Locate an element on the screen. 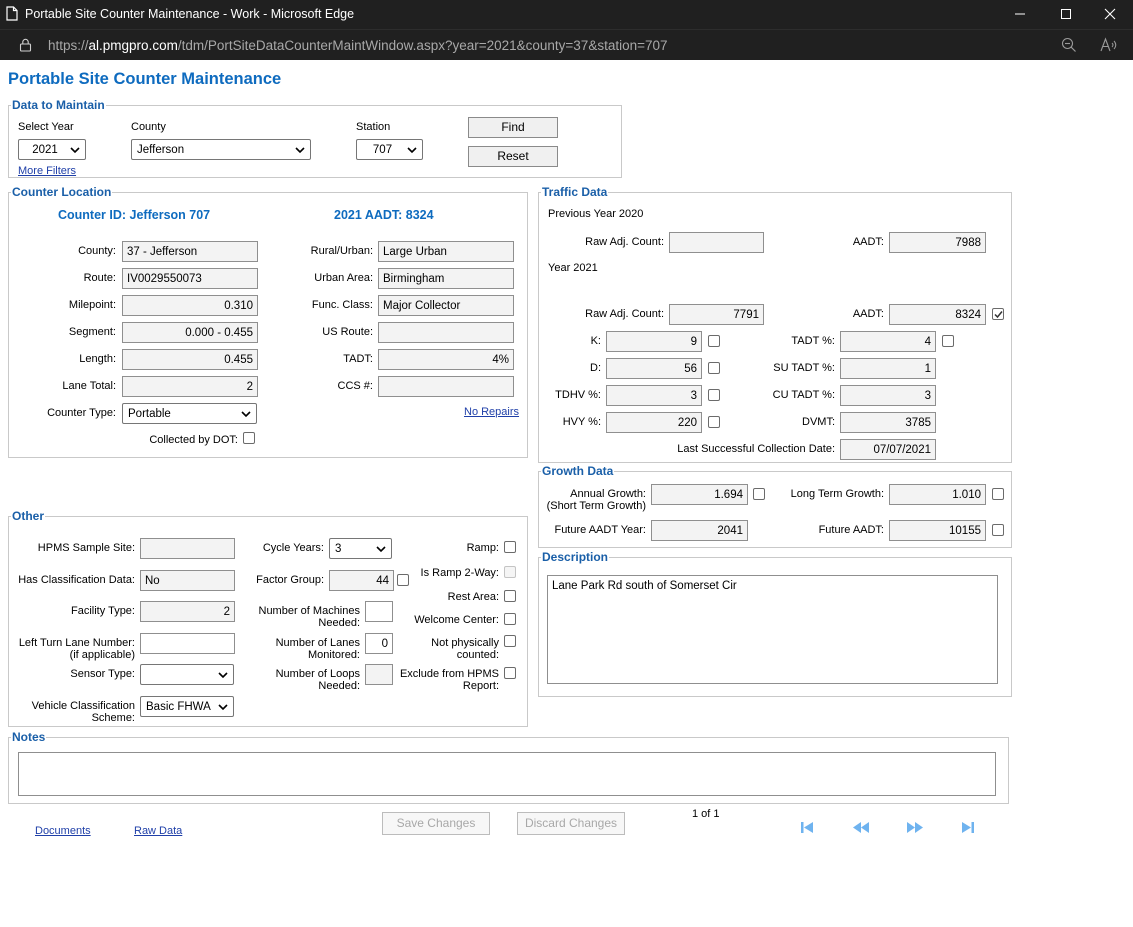 The image size is (1133, 927). facility-type-field: 2 is located at coordinates (187, 611).